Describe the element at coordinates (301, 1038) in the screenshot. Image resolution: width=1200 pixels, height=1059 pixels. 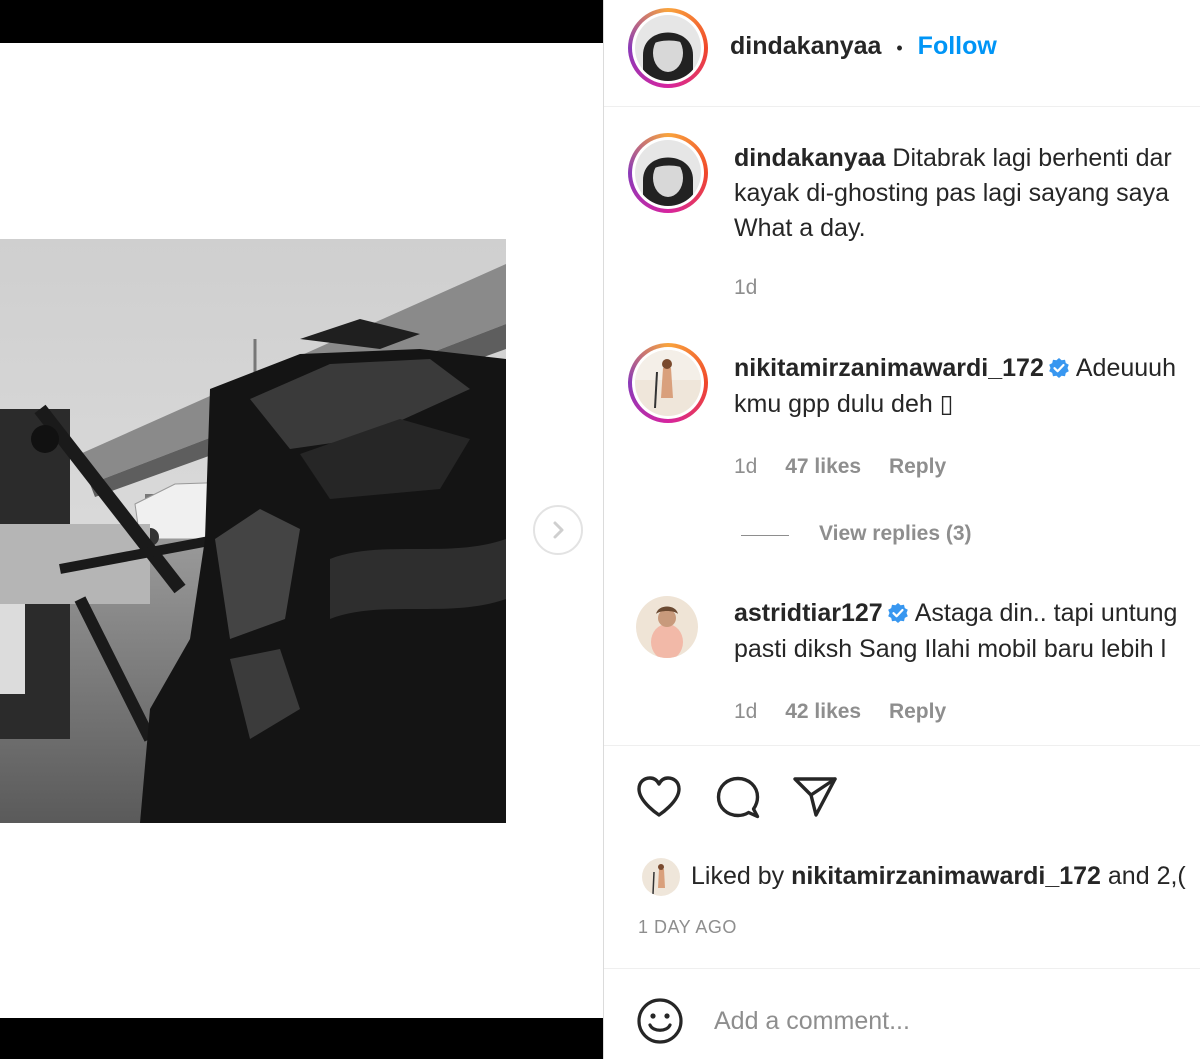
I see `letterbox-bottom` at that location.